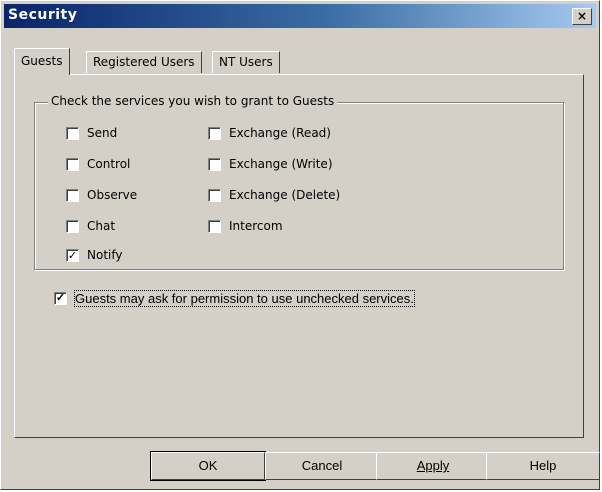 This screenshot has height=492, width=602. I want to click on tab-nt-users: NT Users, so click(246, 62).